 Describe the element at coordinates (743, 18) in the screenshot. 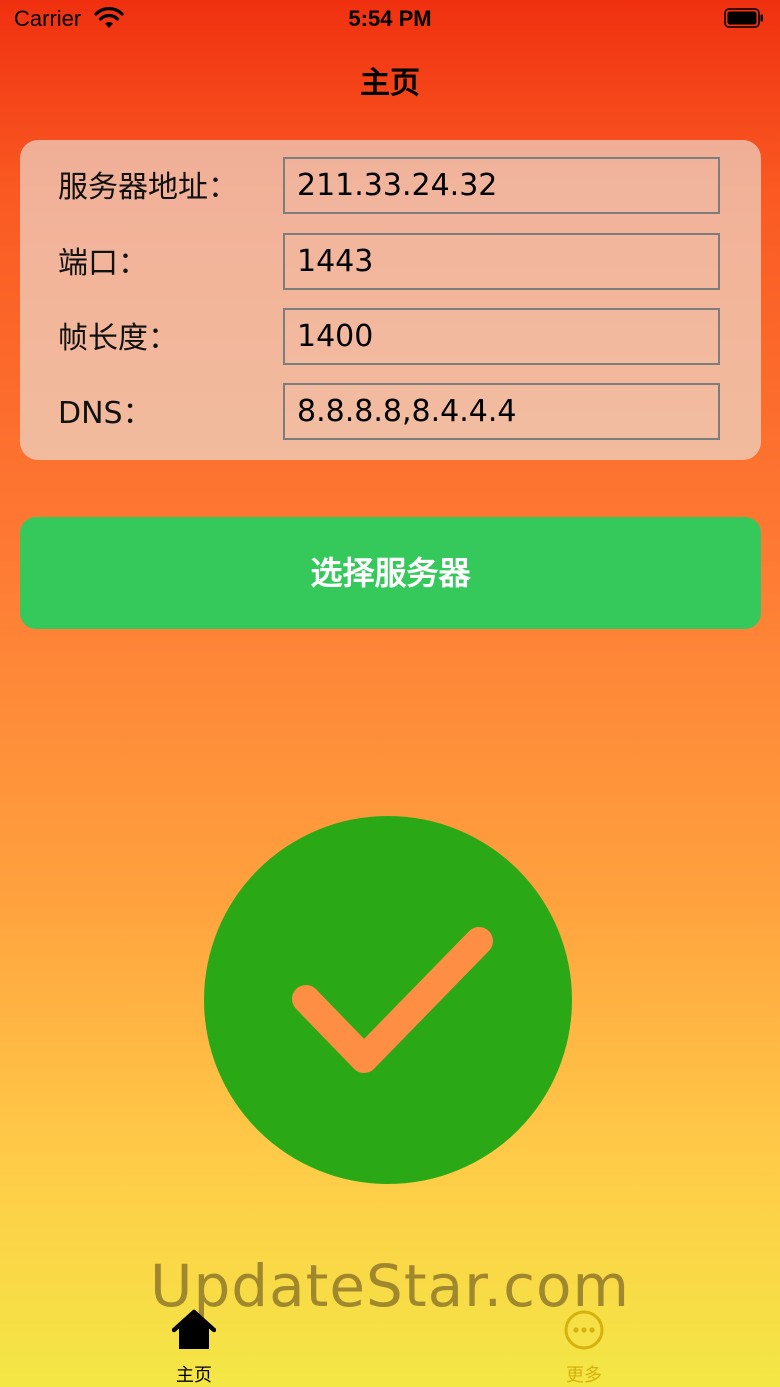

I see `battery-icon` at that location.